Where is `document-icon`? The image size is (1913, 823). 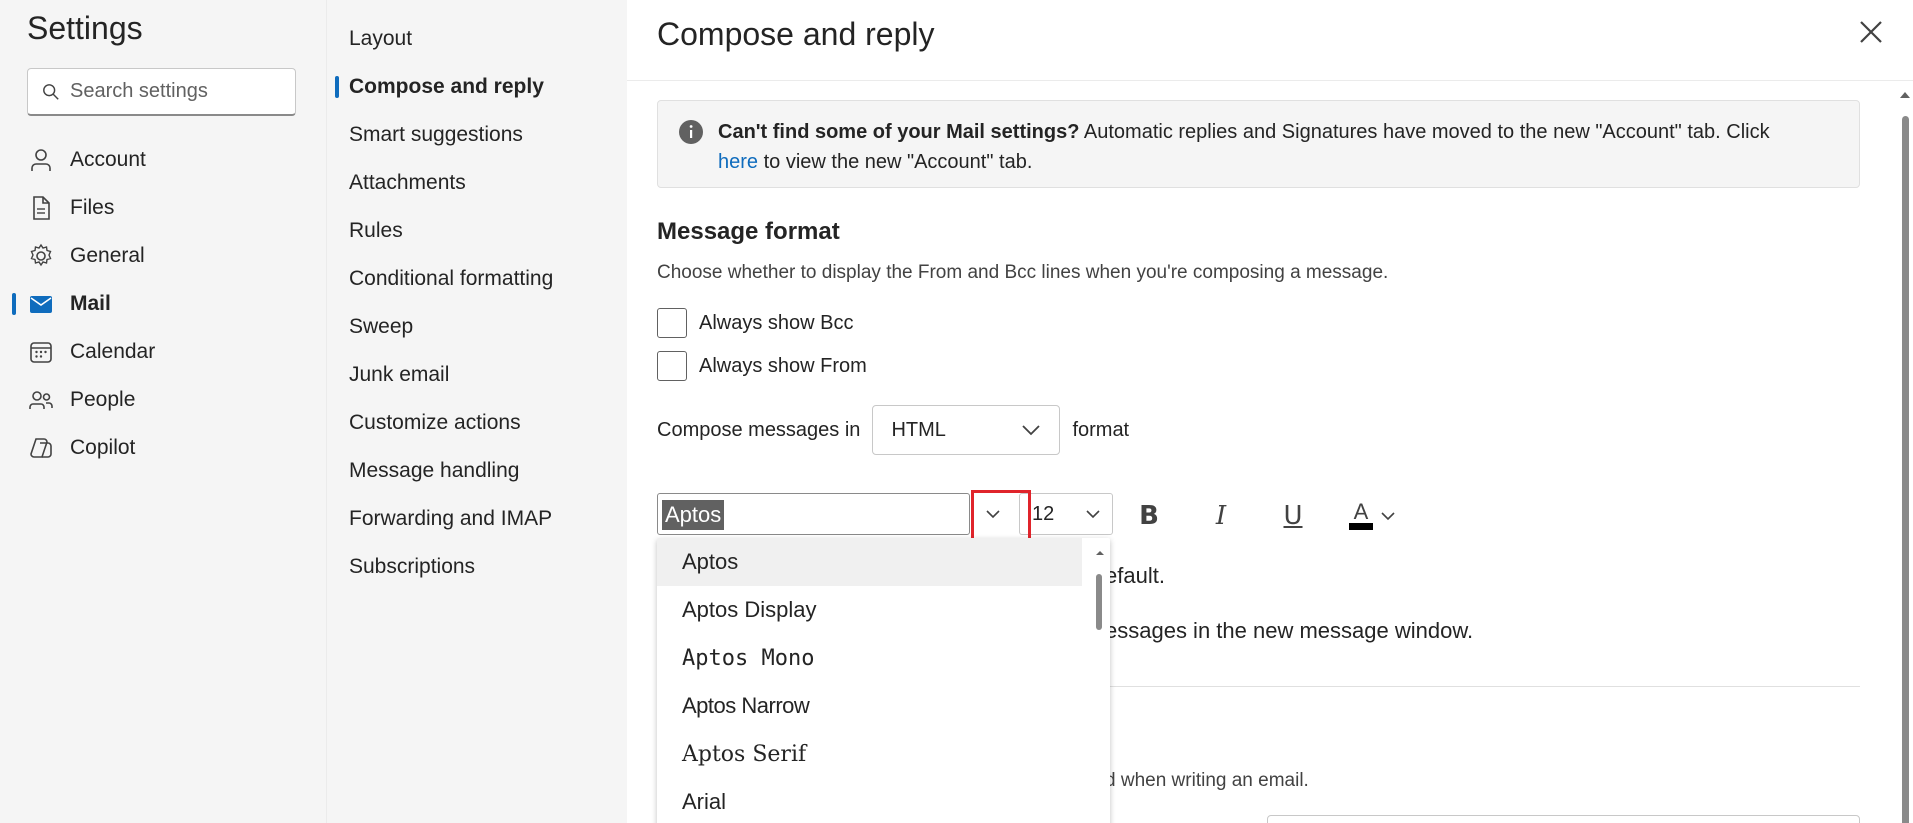
document-icon is located at coordinates (41, 208).